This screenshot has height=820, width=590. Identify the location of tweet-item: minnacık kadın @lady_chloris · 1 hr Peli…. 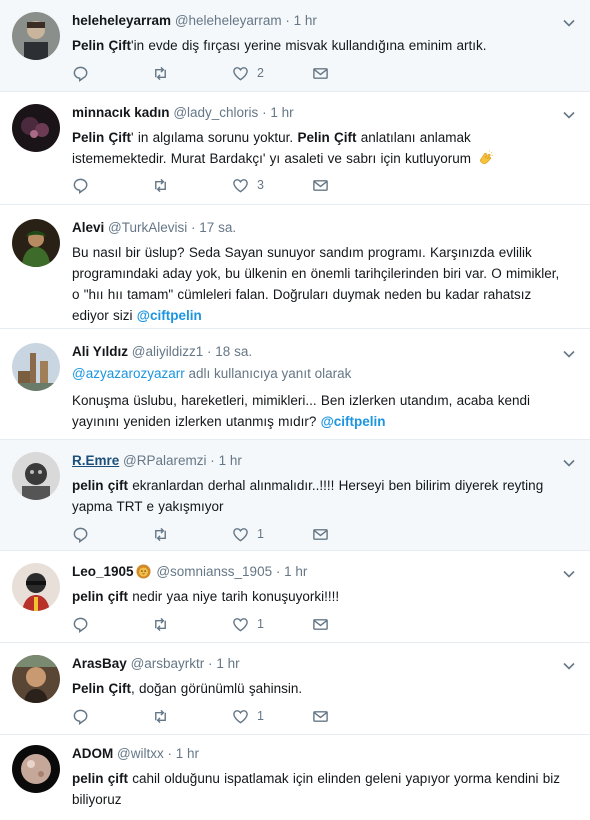
(295, 148).